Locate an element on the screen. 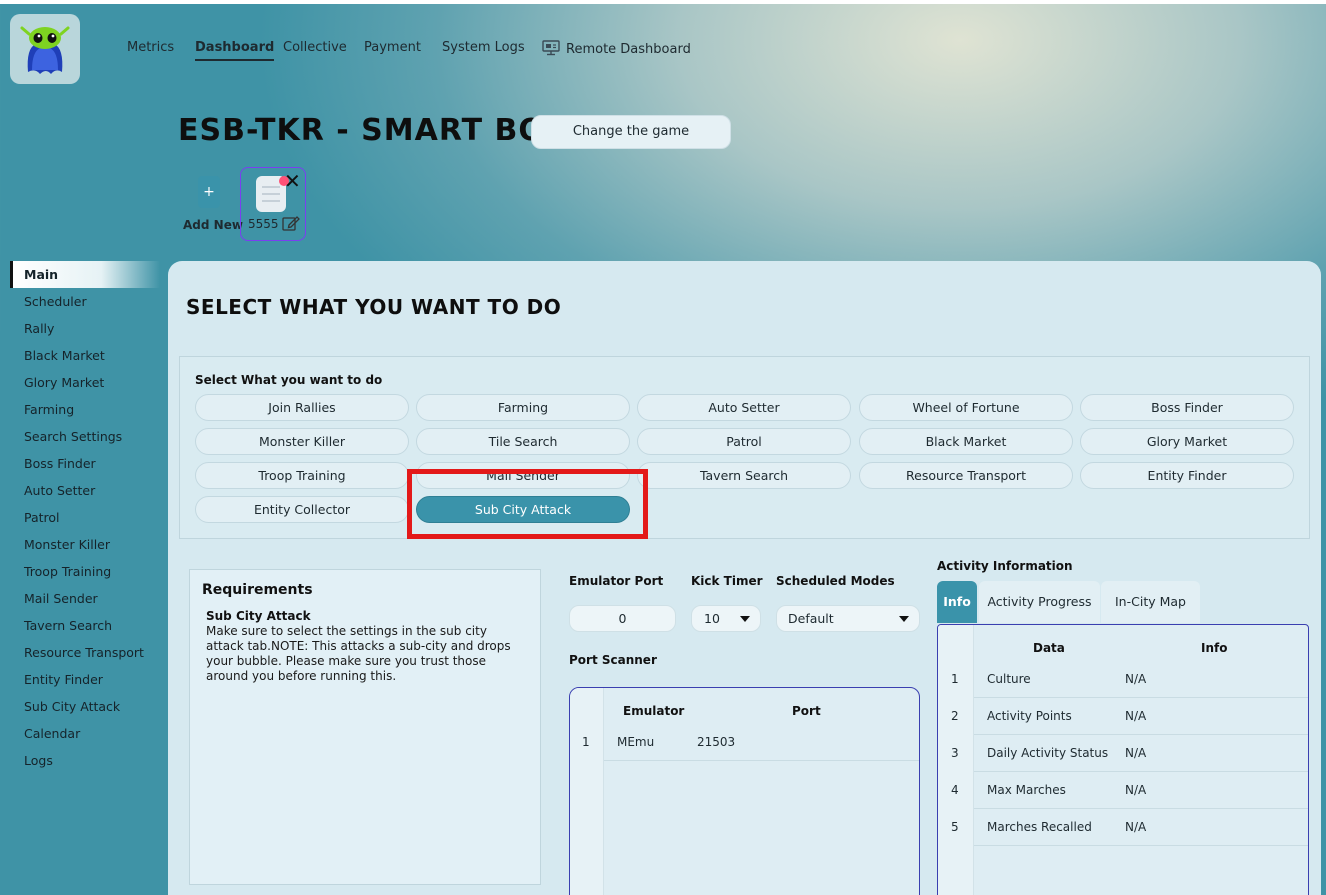 This screenshot has height=895, width=1326. option-wheel-of-fortune: Wheel of Fortune is located at coordinates (966, 407).